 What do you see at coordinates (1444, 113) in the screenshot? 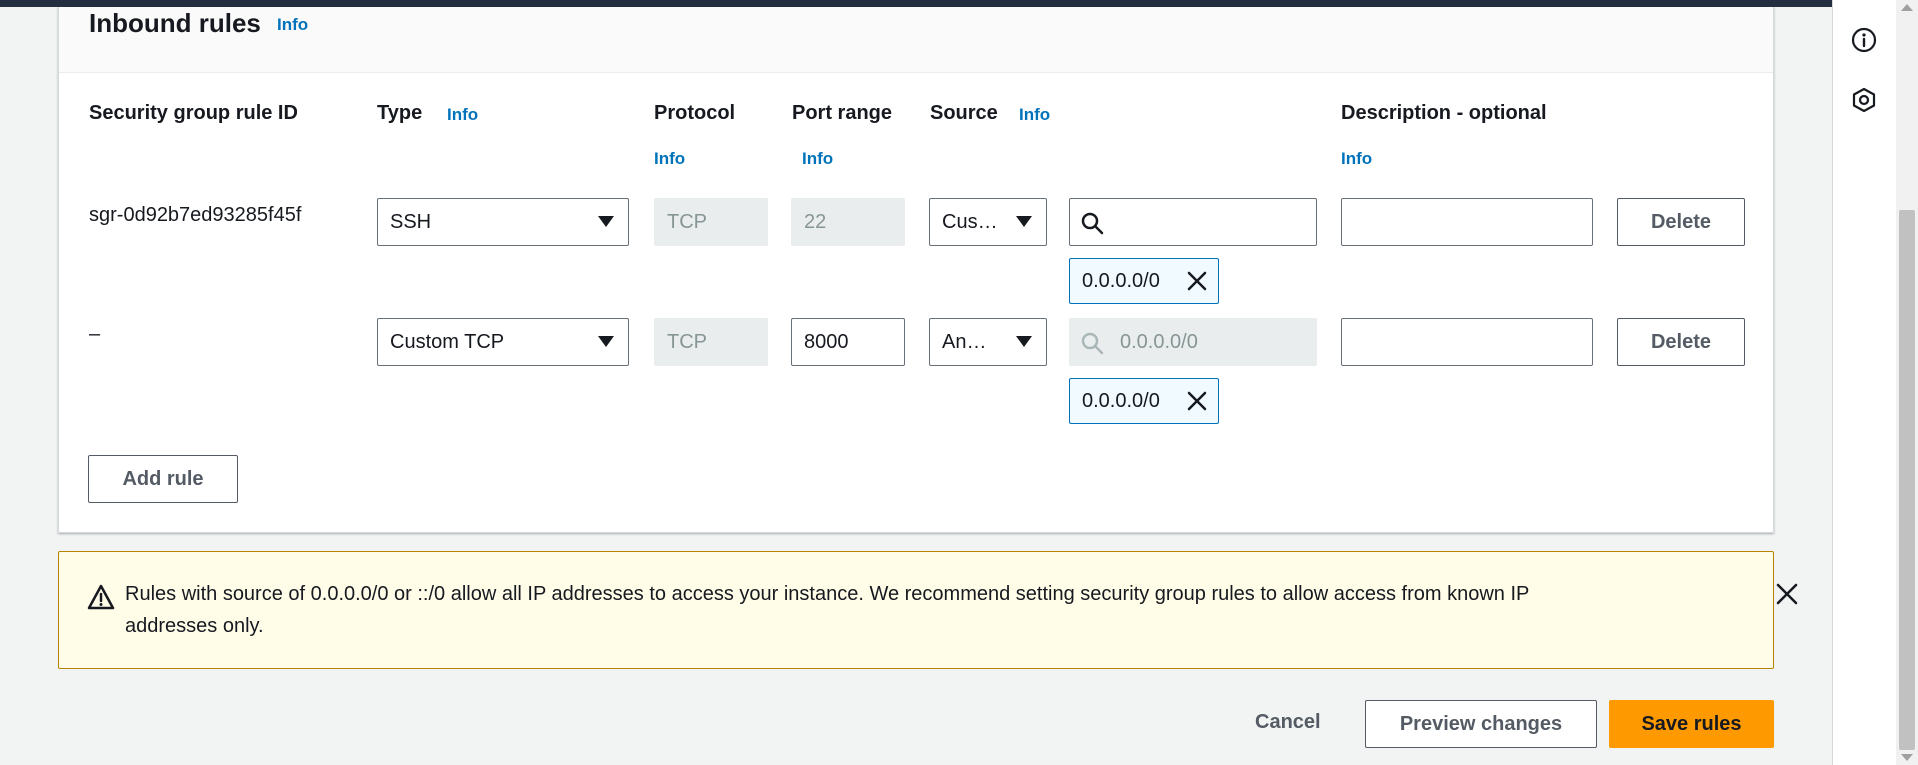
I see `col-header-description: Description - optional` at bounding box center [1444, 113].